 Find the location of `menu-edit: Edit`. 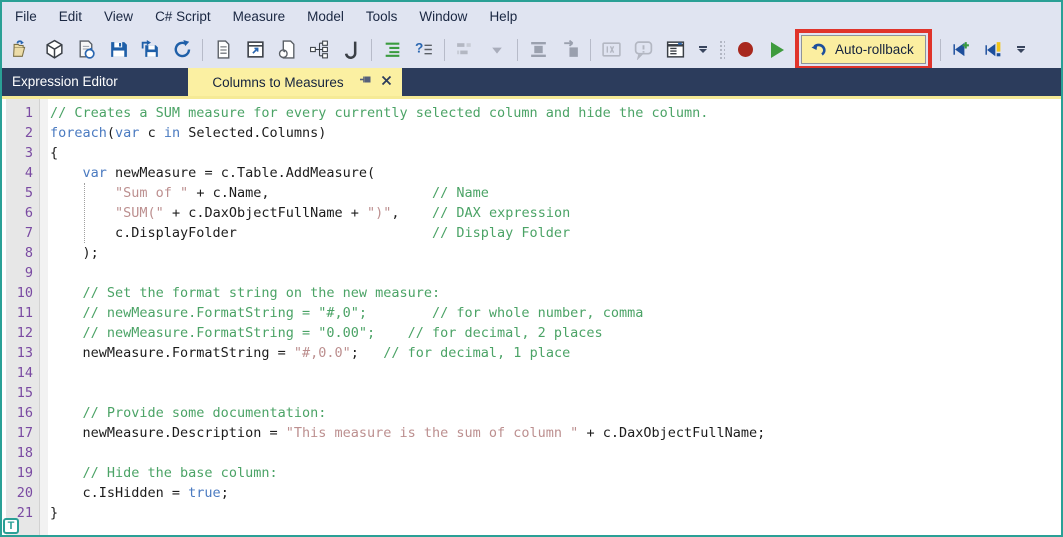

menu-edit: Edit is located at coordinates (70, 16).